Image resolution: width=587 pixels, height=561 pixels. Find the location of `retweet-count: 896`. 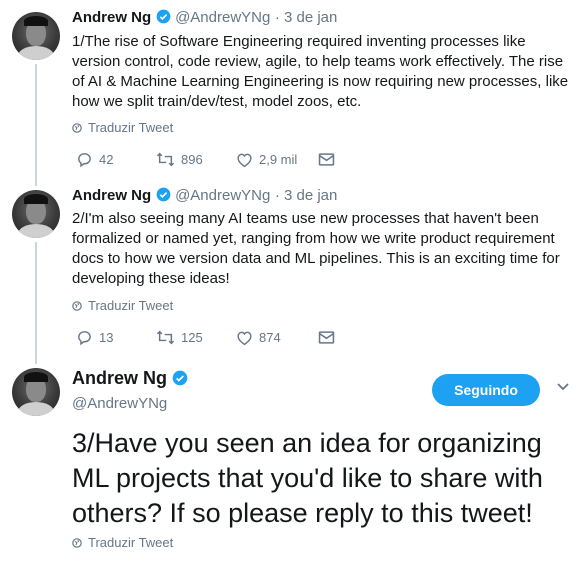

retweet-count: 896 is located at coordinates (192, 159).